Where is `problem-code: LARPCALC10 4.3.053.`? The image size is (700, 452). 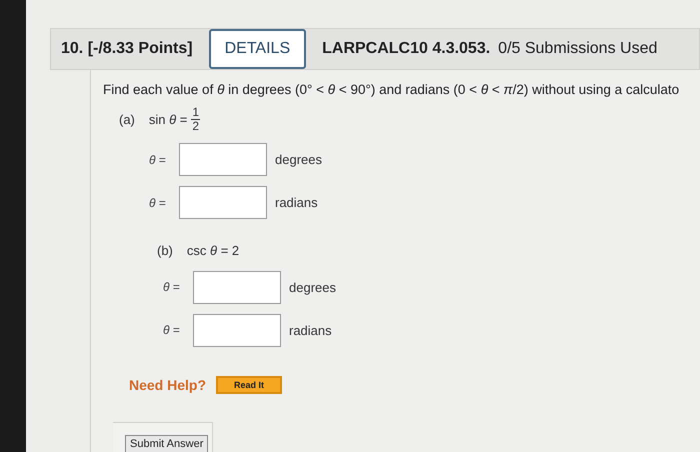
problem-code: LARPCALC10 4.3.053. is located at coordinates (406, 49).